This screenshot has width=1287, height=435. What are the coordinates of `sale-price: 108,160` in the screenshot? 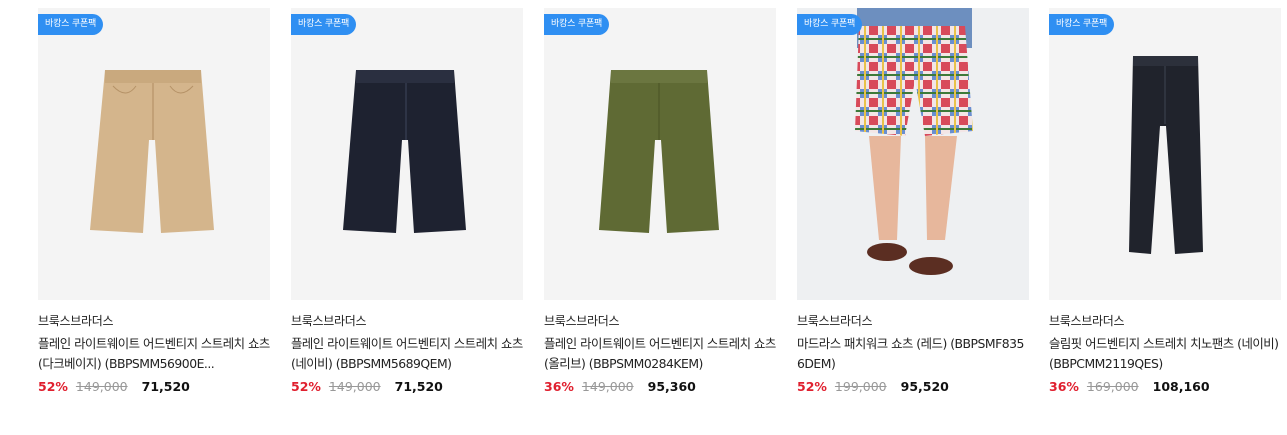 It's located at (1181, 386).